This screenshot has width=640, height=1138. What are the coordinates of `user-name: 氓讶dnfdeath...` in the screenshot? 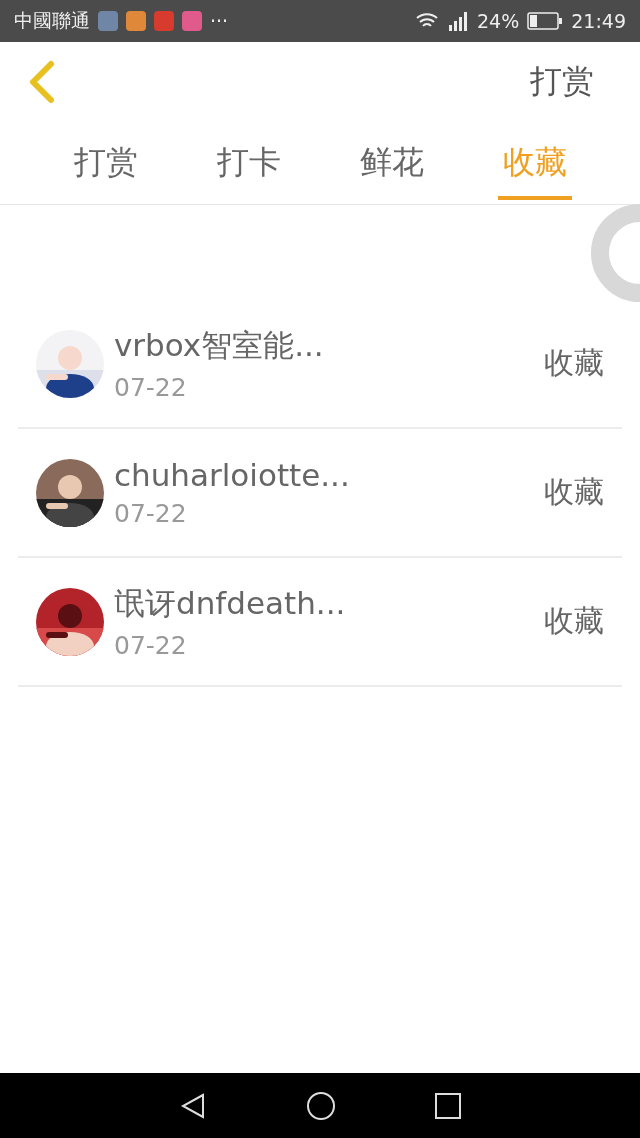 It's located at (230, 603).